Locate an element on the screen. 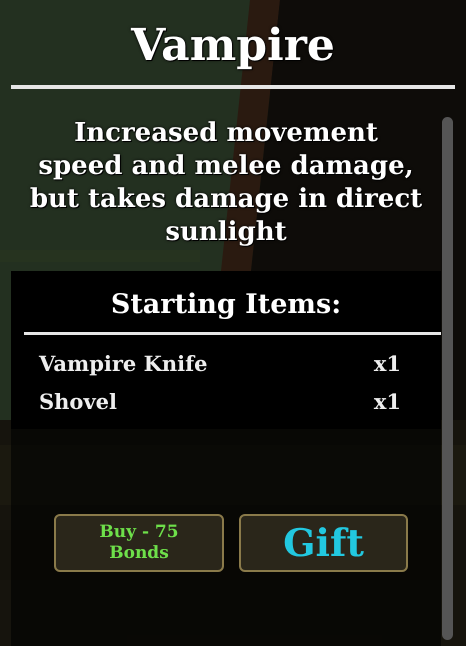  window-title: Vampire is located at coordinates (233, 46).